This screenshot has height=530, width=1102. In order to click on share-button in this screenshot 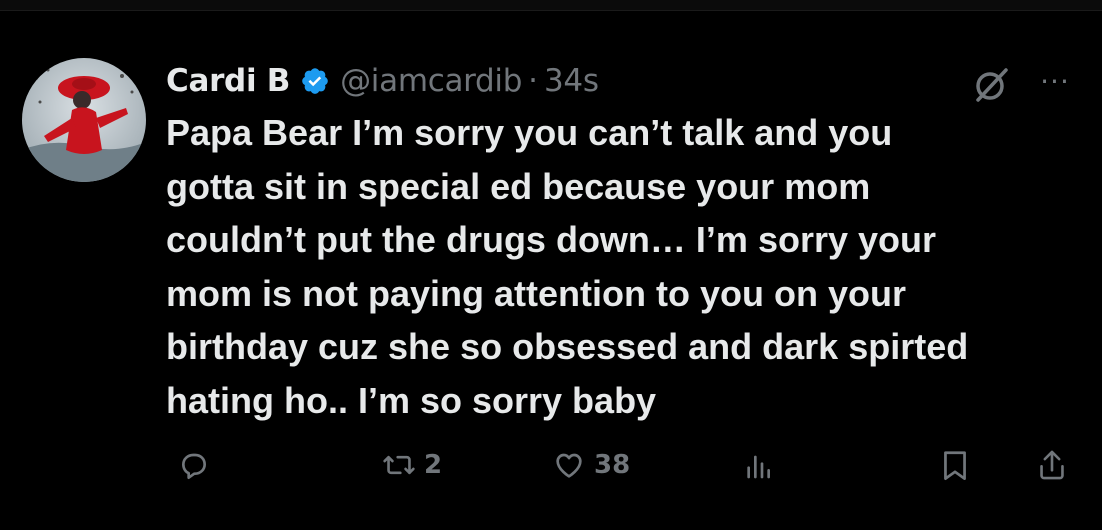, I will do `click(1052, 465)`.